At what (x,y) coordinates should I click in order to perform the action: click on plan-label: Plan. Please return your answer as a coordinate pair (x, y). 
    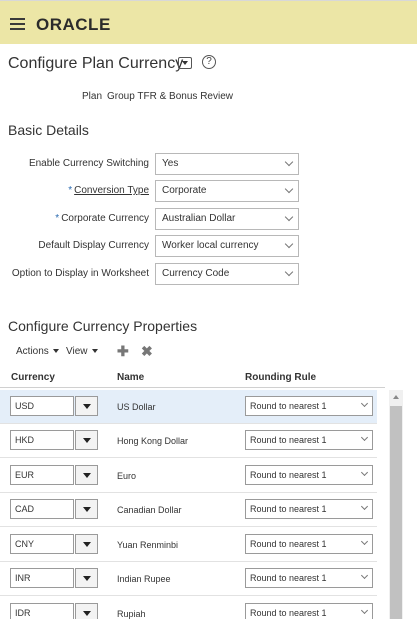
    Looking at the image, I should click on (92, 96).